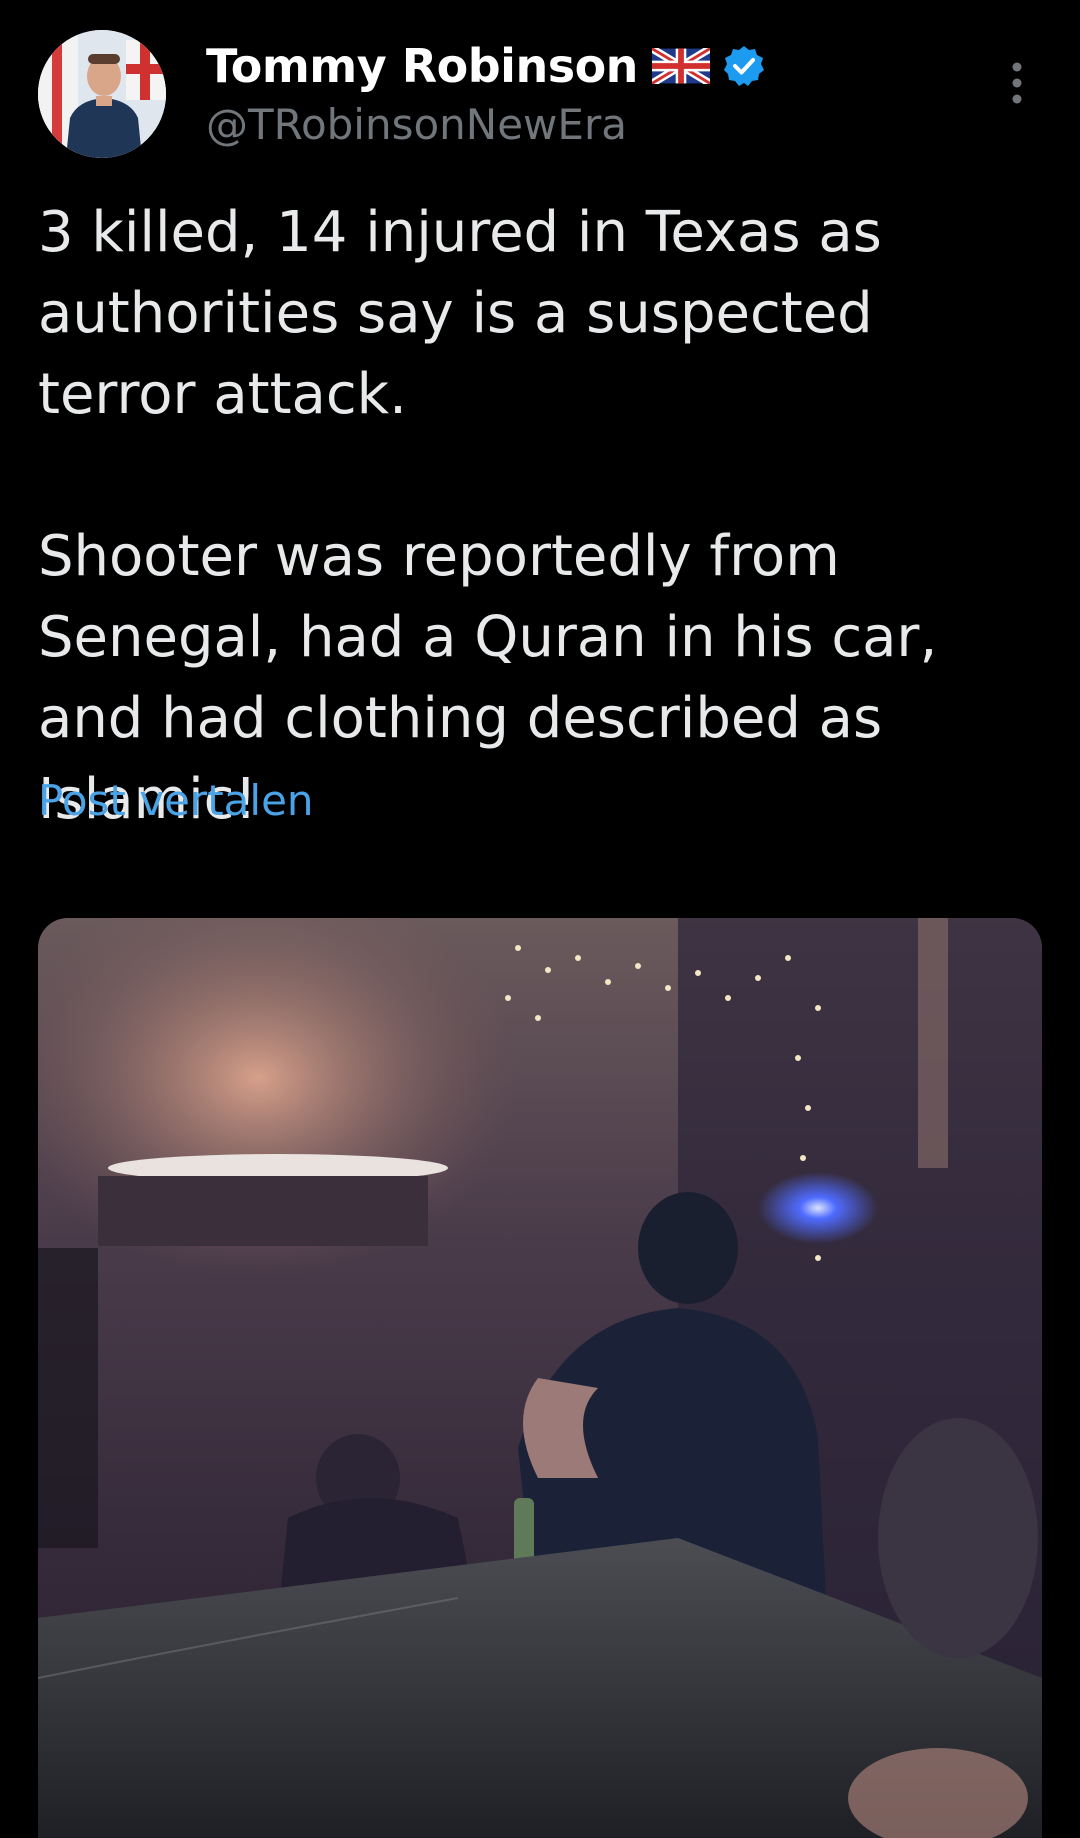 The height and width of the screenshot is (1838, 1080). Describe the element at coordinates (680, 66) in the screenshot. I see `uk-flag-icon` at that location.